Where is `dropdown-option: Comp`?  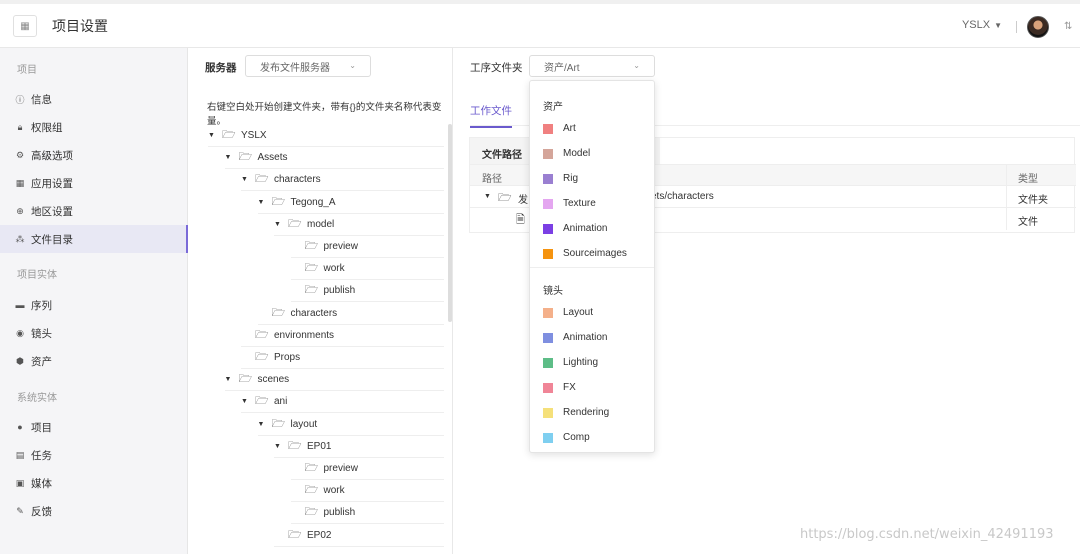 dropdown-option: Comp is located at coordinates (592, 437).